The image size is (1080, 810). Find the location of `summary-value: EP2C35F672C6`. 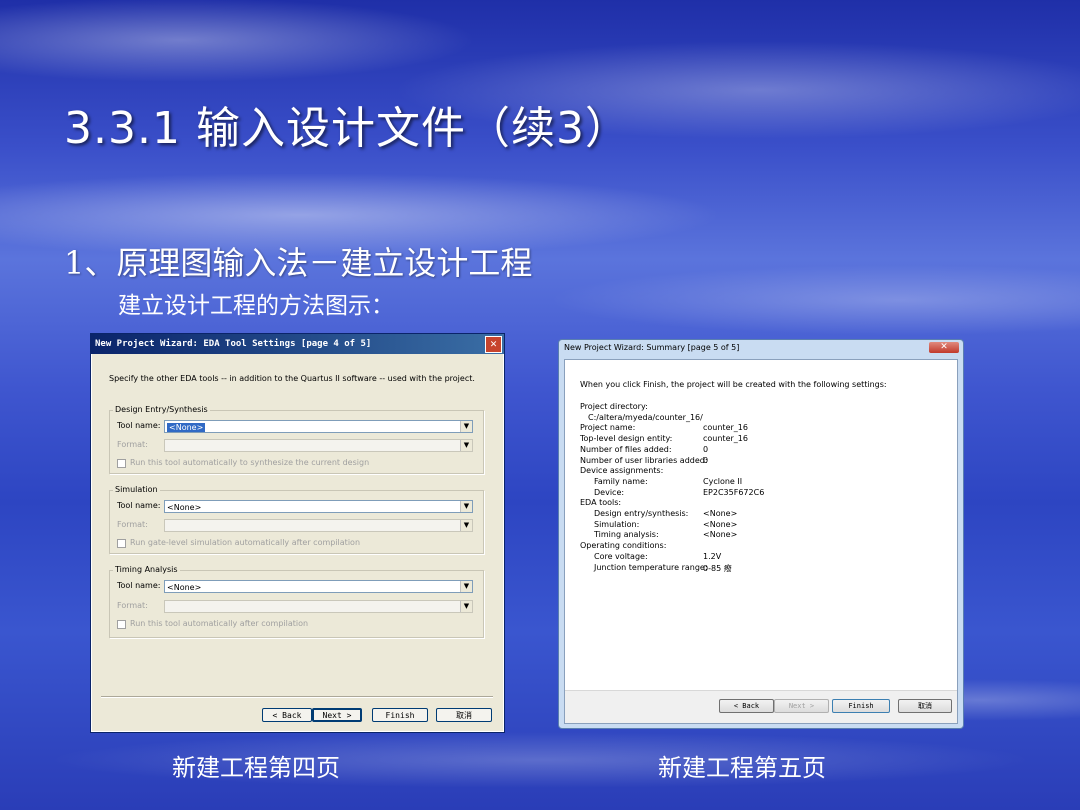

summary-value: EP2C35F672C6 is located at coordinates (734, 492).